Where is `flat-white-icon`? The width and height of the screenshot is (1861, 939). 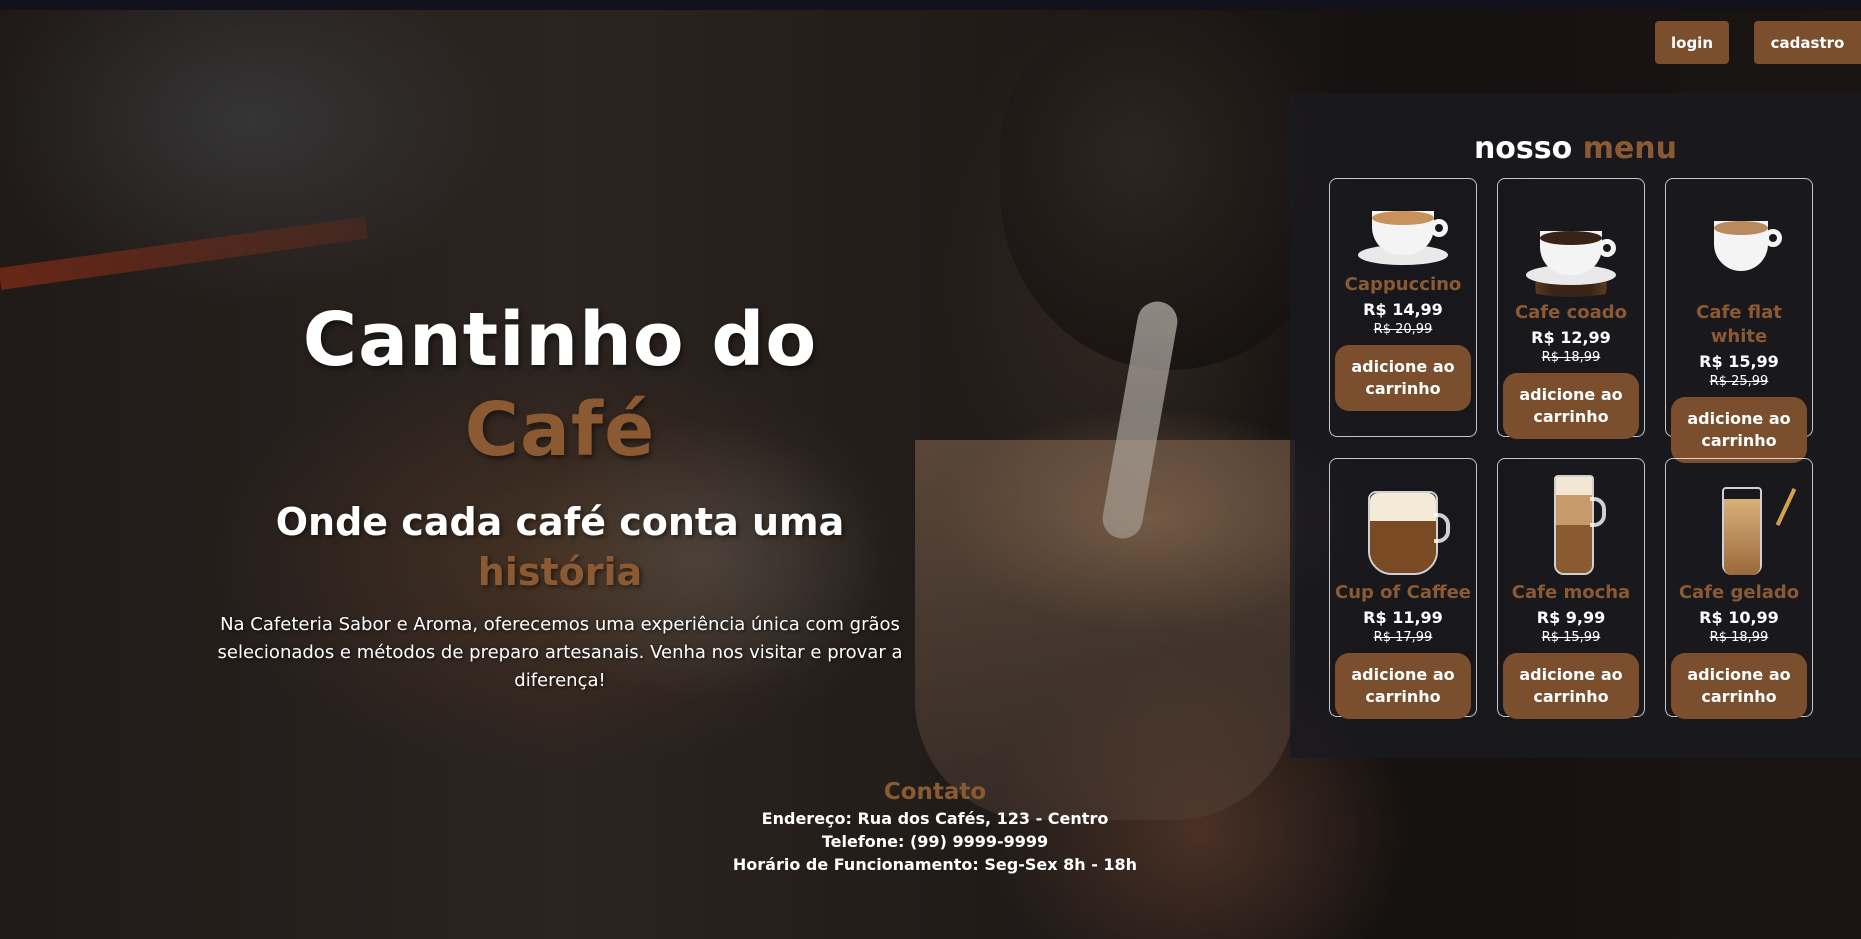 flat-white-icon is located at coordinates (1739, 243).